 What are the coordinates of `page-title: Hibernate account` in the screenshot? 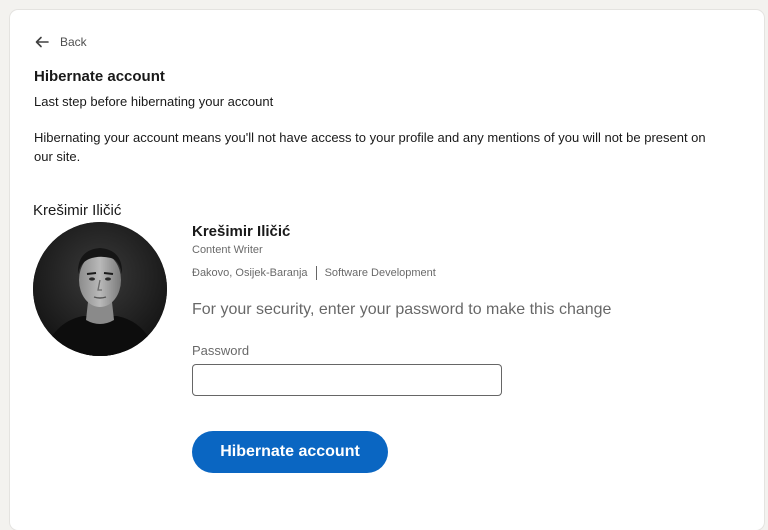 It's located at (99, 76).